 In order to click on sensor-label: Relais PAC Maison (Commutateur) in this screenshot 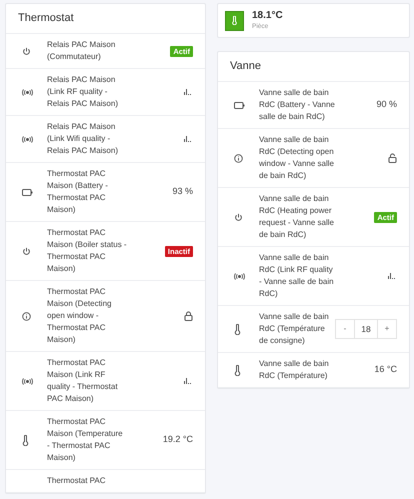, I will do `click(81, 51)`.